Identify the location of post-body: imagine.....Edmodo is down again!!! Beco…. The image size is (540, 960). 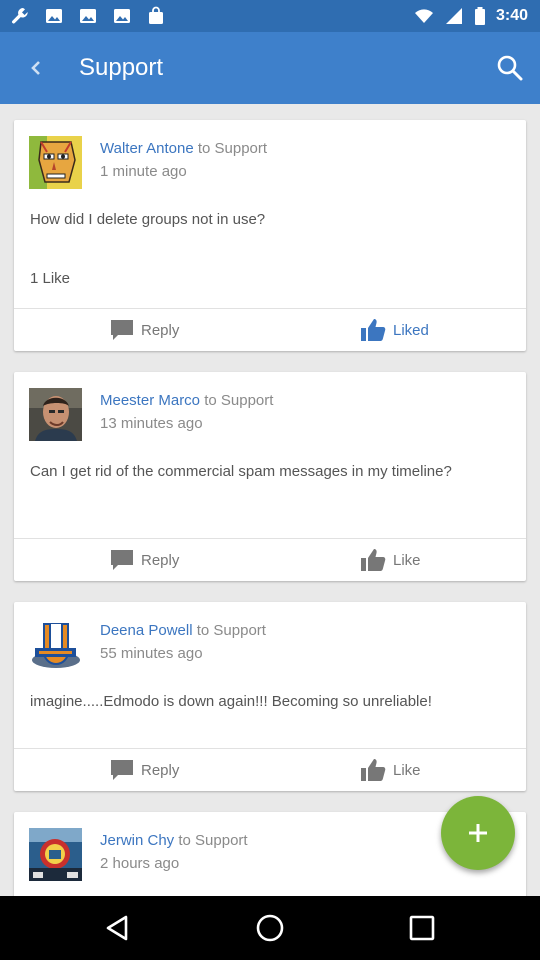
(231, 701).